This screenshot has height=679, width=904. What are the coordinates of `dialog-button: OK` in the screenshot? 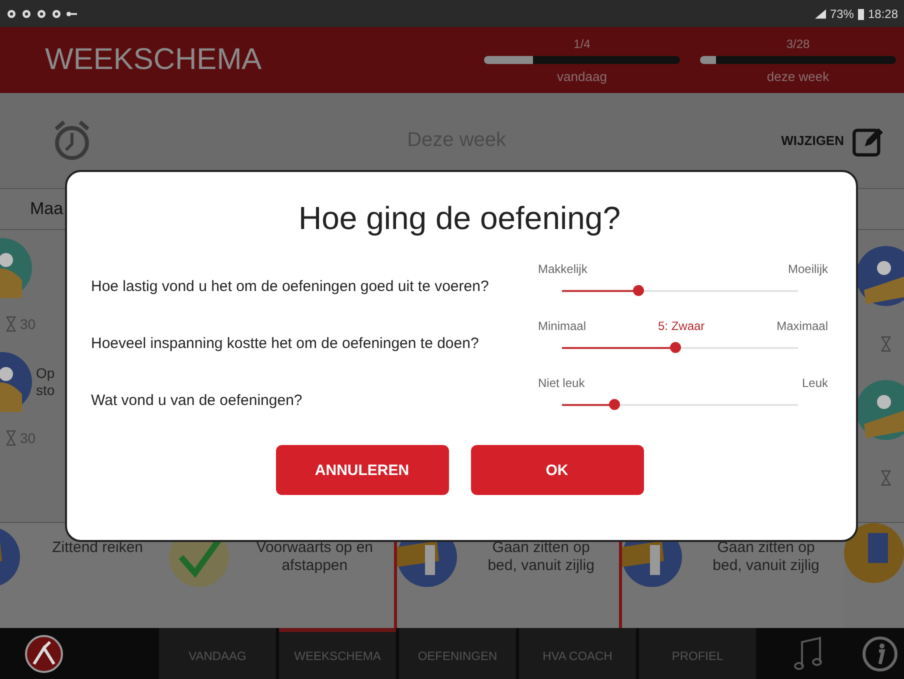 It's located at (557, 470).